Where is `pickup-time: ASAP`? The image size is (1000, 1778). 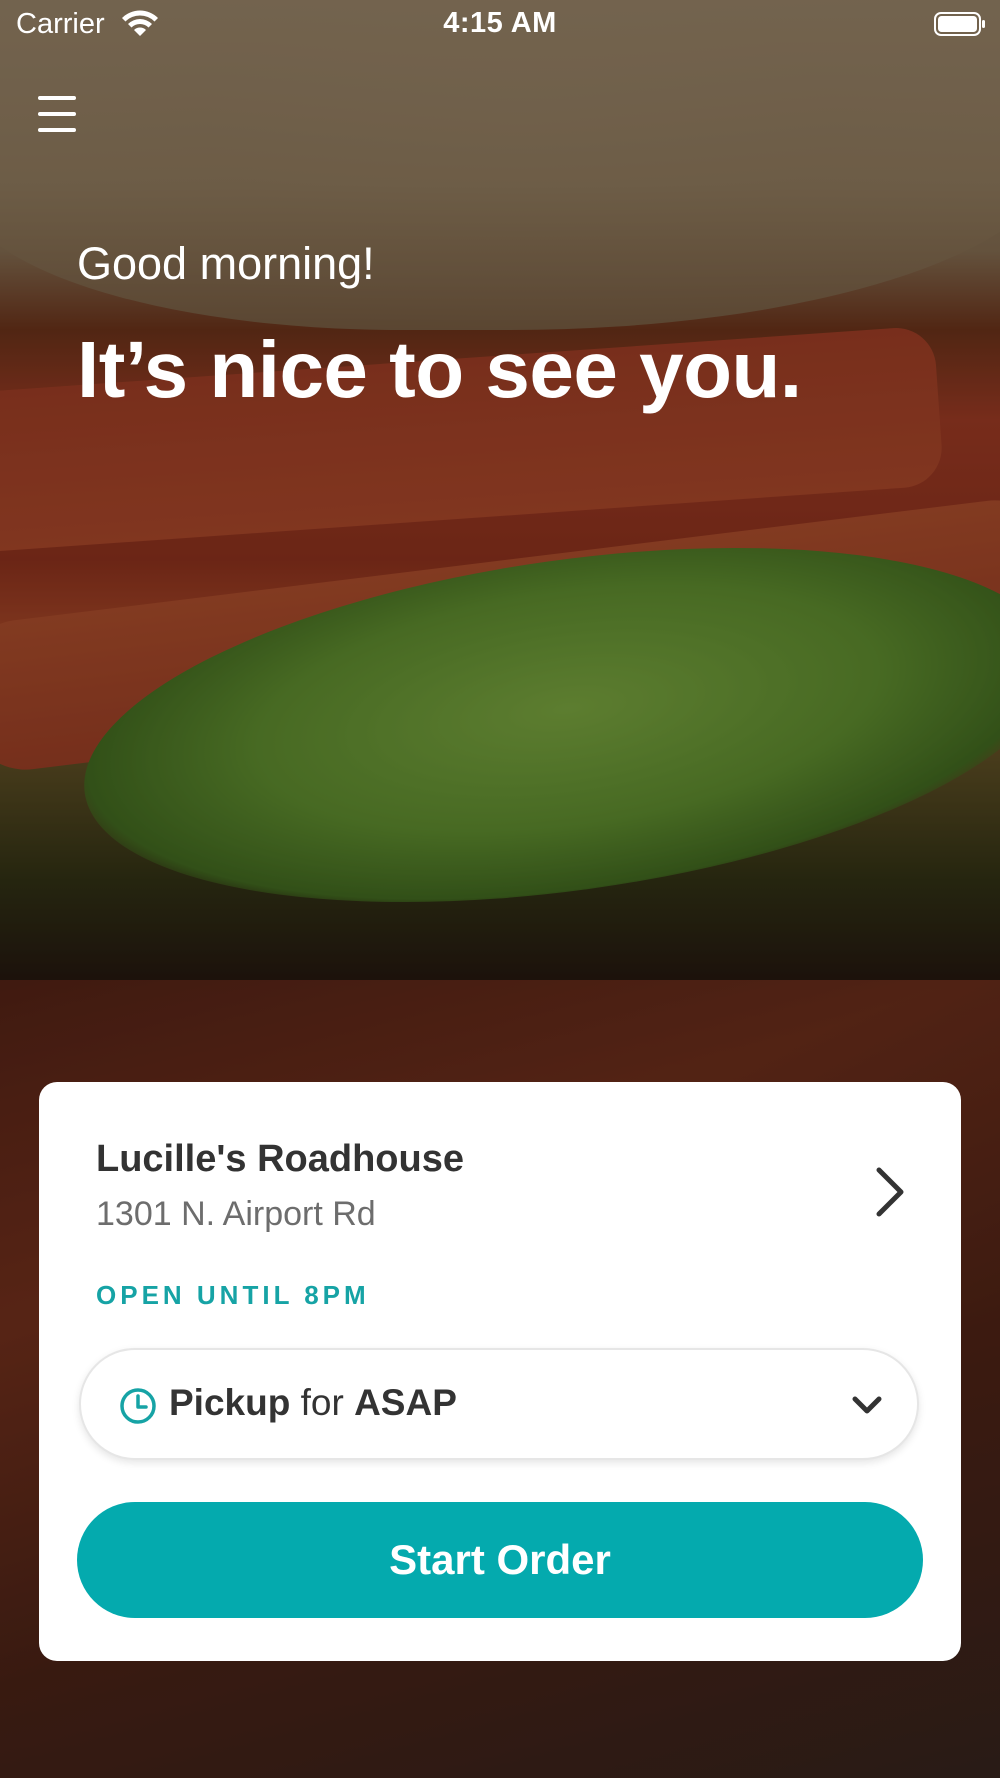 pickup-time: ASAP is located at coordinates (405, 1402).